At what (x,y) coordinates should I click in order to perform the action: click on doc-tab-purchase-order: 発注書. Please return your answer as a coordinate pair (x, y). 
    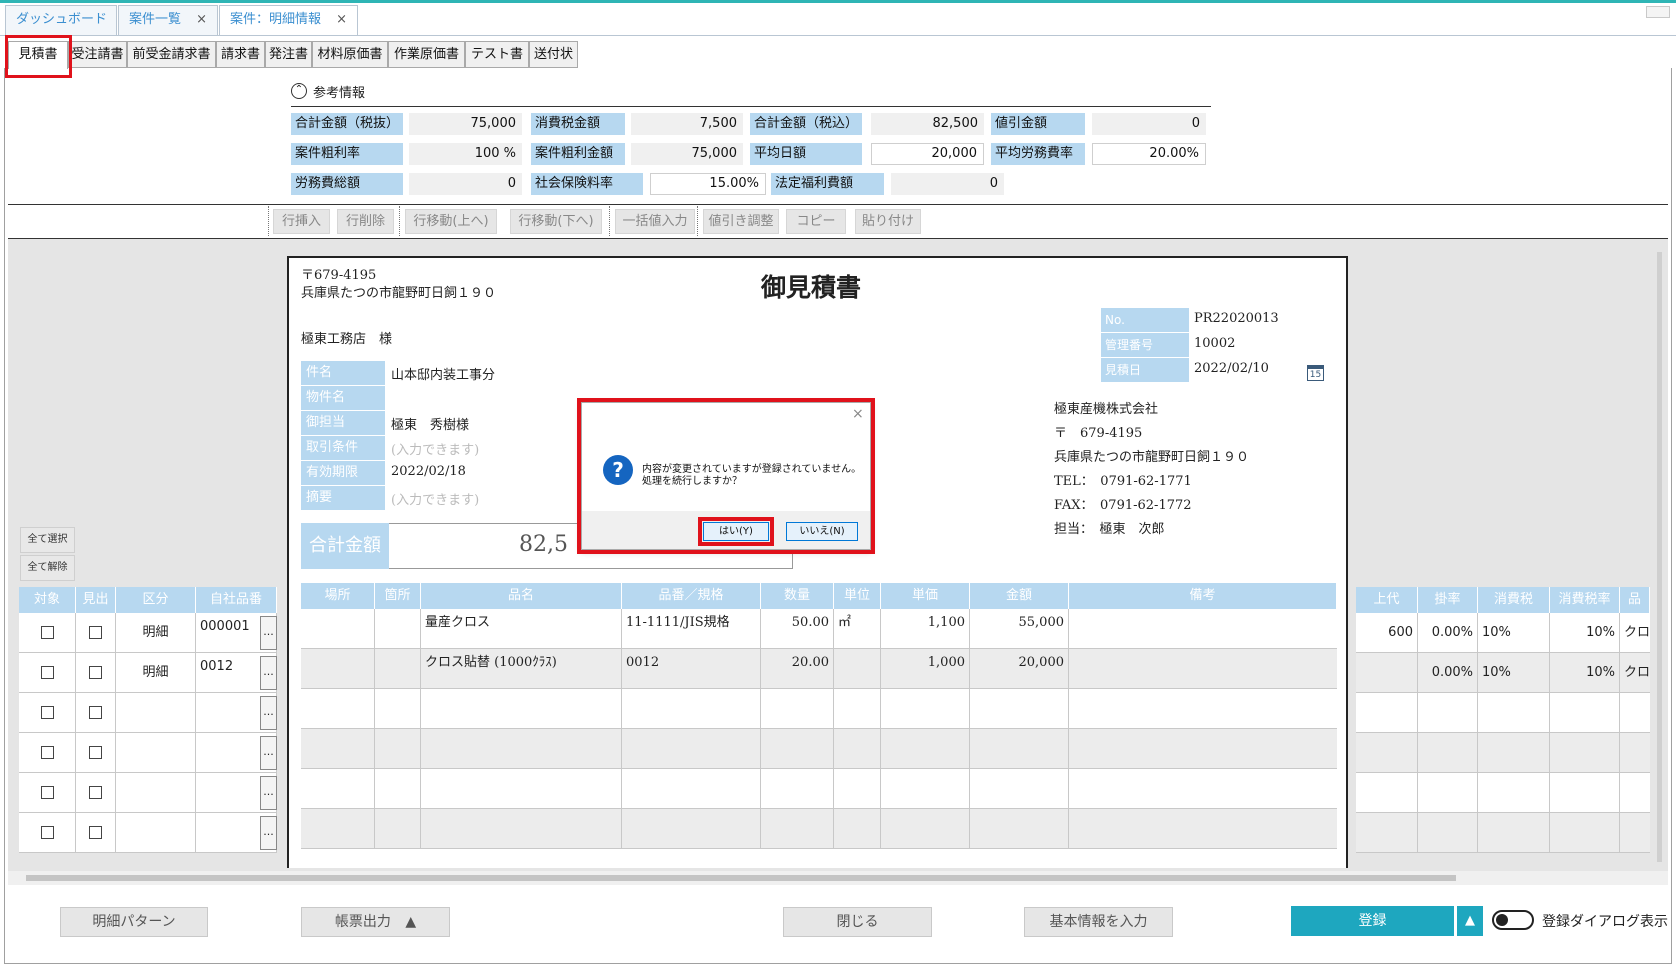
    Looking at the image, I should click on (288, 54).